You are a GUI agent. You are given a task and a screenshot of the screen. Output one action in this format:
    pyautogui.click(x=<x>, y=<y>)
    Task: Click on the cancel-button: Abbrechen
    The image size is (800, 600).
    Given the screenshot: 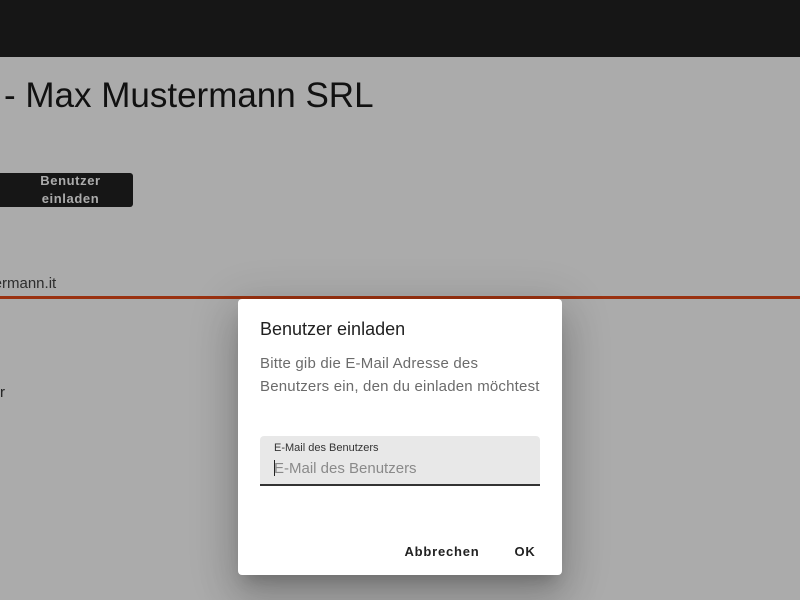 What is the action you would take?
    pyautogui.click(x=442, y=551)
    